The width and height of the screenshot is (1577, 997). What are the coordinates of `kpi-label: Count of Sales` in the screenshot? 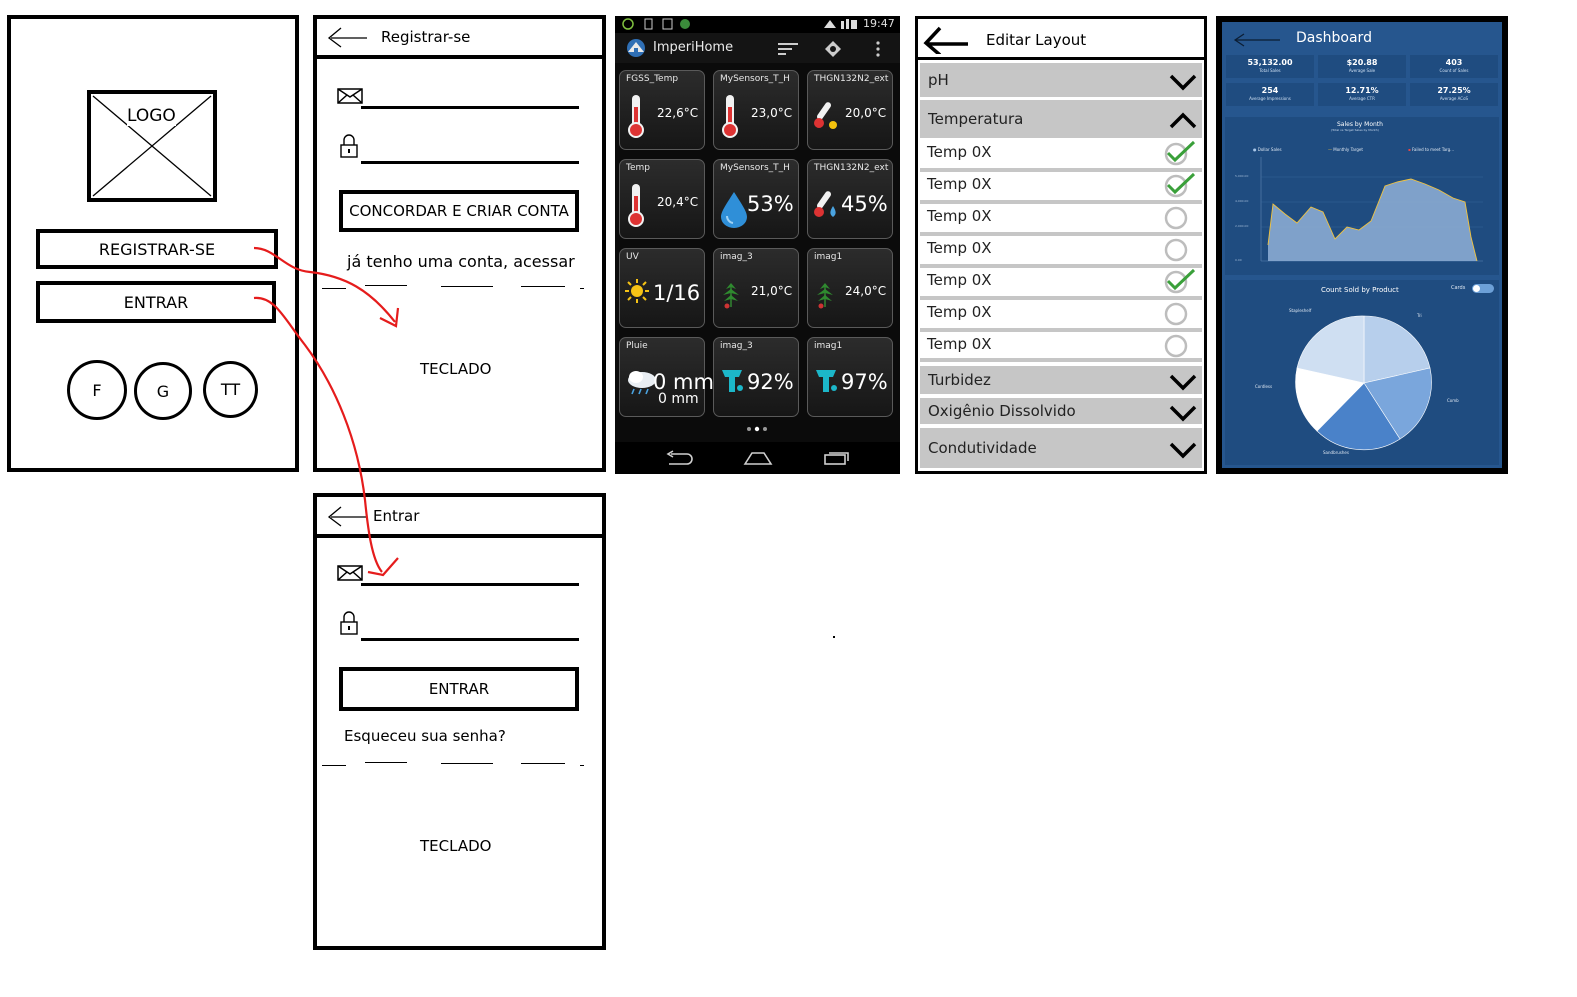 It's located at (1454, 70).